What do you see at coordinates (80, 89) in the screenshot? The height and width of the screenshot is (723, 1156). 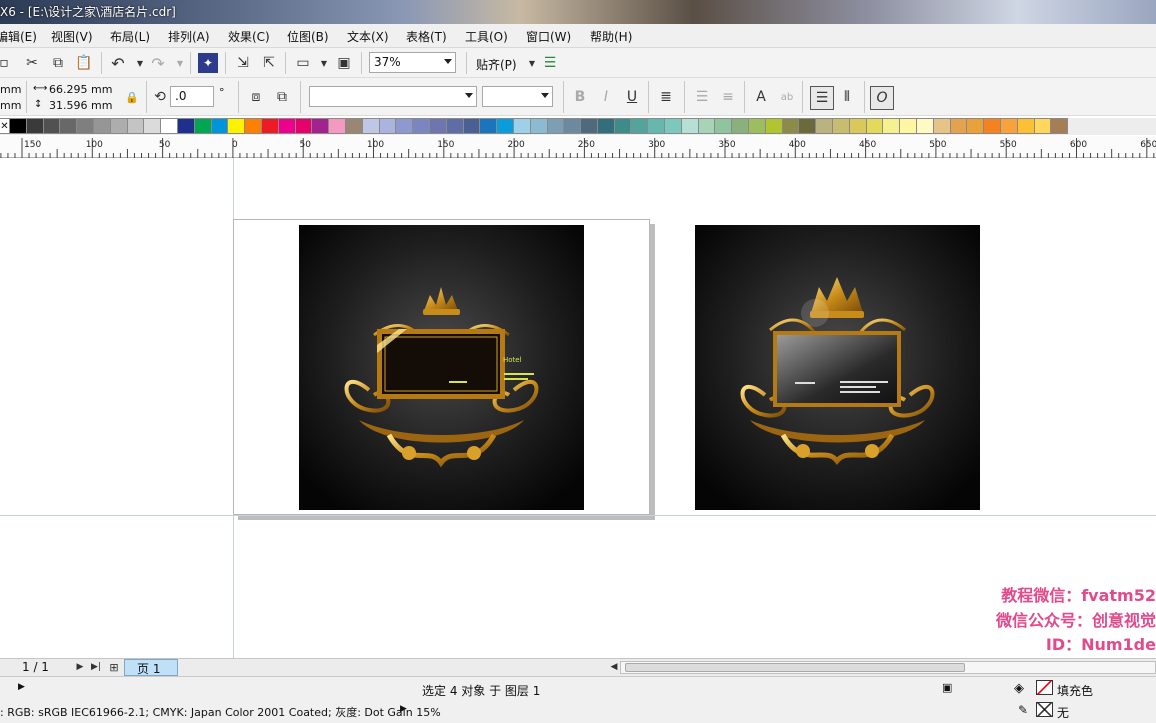 I see `object-width-input: 66.295 mm` at bounding box center [80, 89].